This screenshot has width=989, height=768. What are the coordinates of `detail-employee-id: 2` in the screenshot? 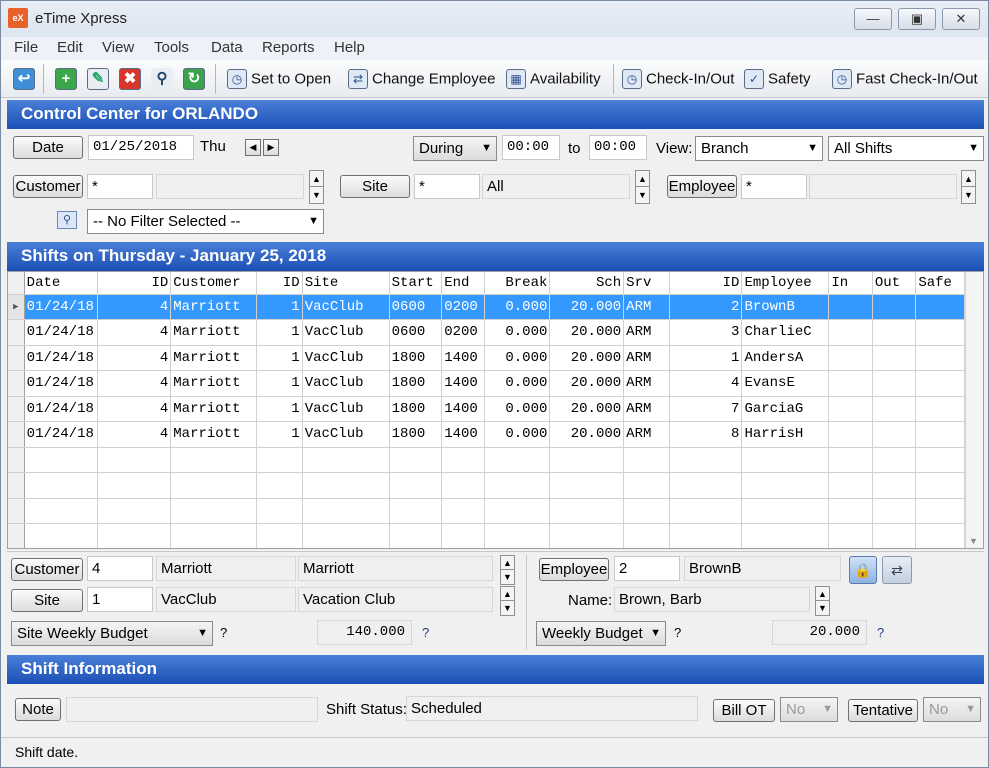 It's located at (647, 568).